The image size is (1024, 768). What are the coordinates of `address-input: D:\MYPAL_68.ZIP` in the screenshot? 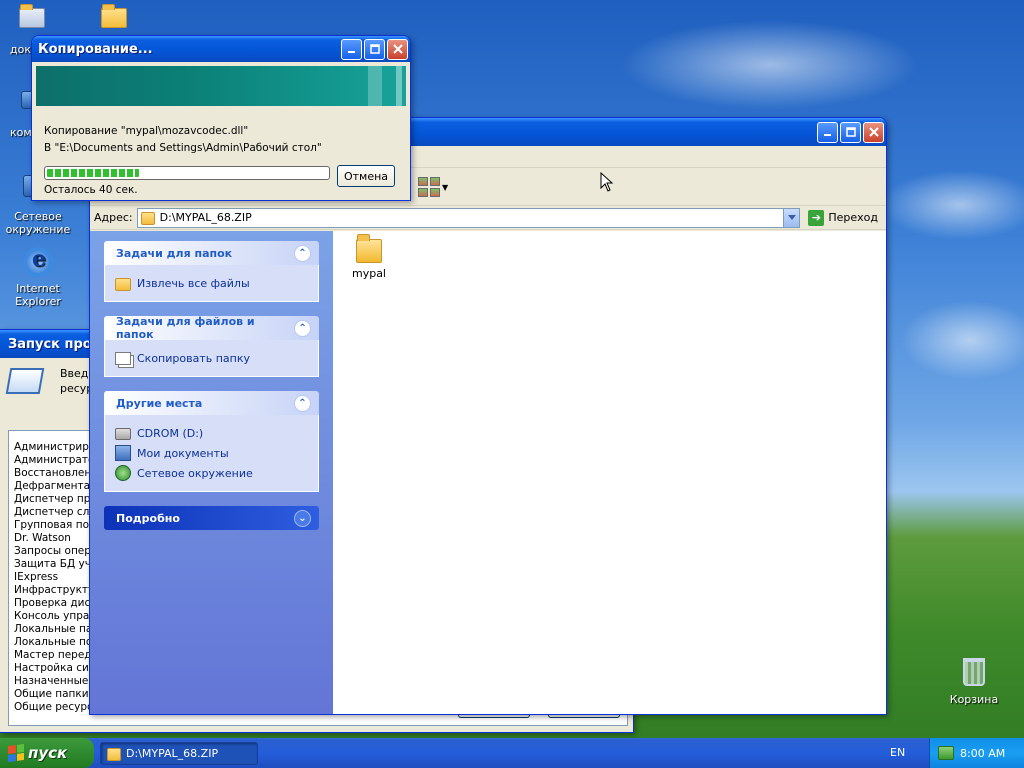 It's located at (468, 217).